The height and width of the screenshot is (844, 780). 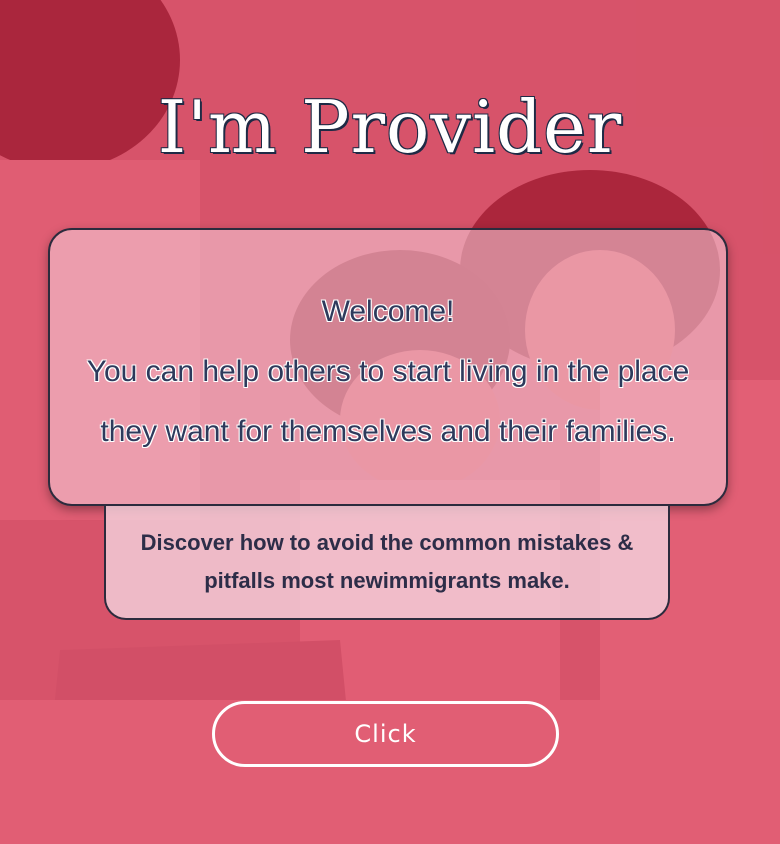 What do you see at coordinates (388, 311) in the screenshot?
I see `welcome-heading: Welcome!` at bounding box center [388, 311].